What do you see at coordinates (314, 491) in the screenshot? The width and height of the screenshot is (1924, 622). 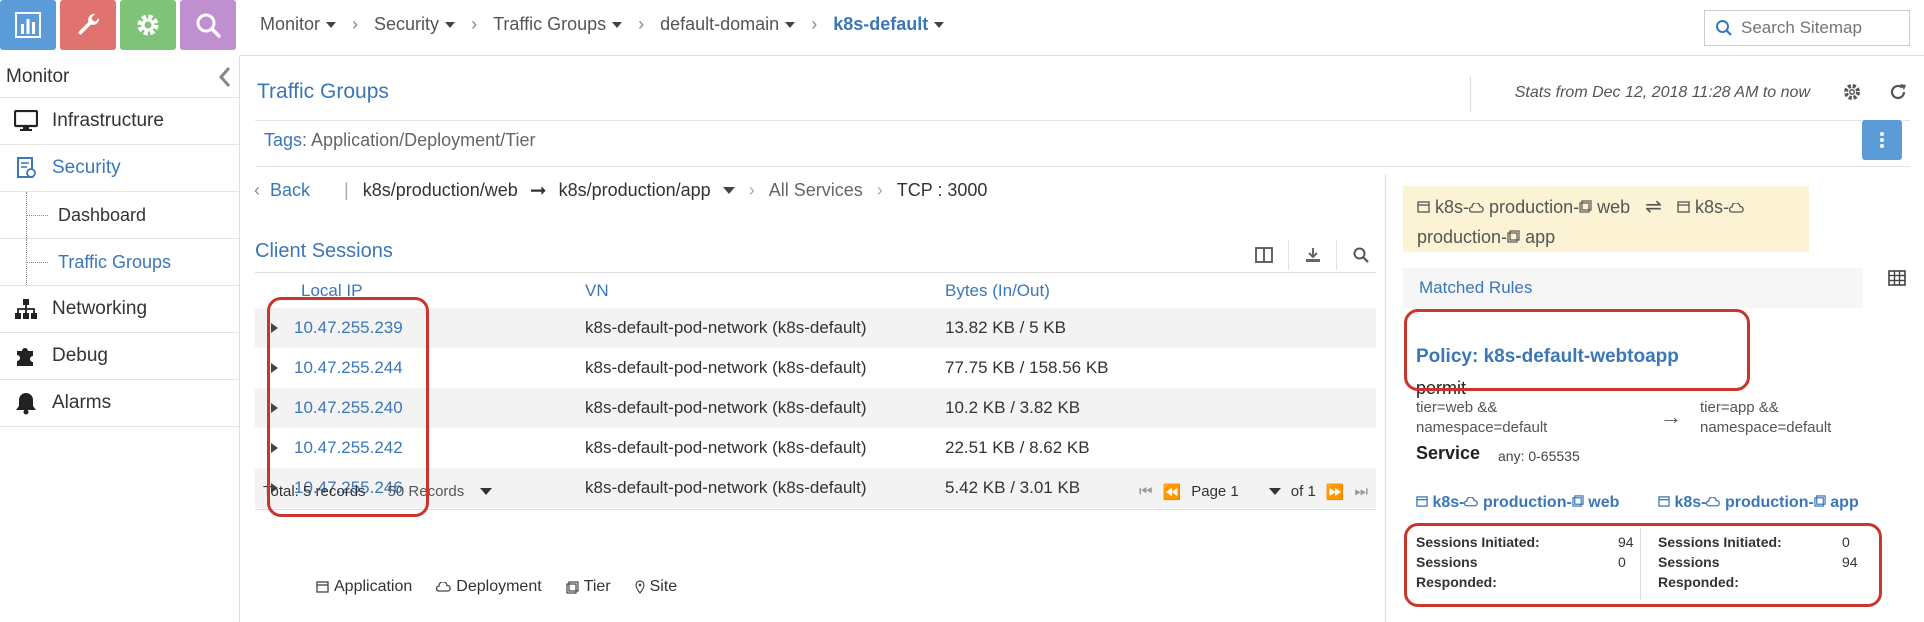 I see `total-records: Total: 5 records` at bounding box center [314, 491].